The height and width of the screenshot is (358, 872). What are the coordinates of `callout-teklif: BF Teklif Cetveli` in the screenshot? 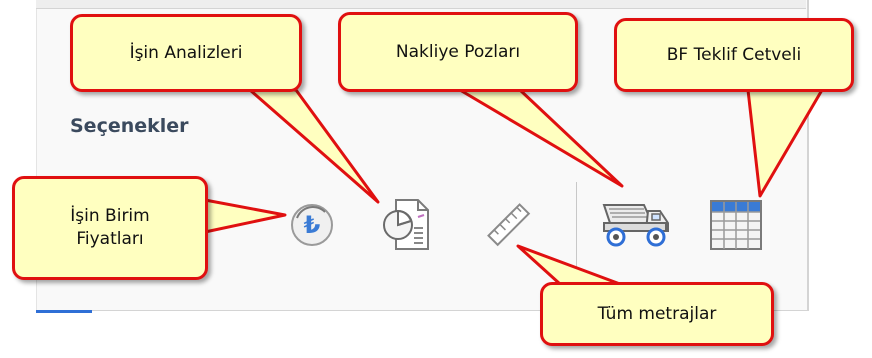 It's located at (734, 55).